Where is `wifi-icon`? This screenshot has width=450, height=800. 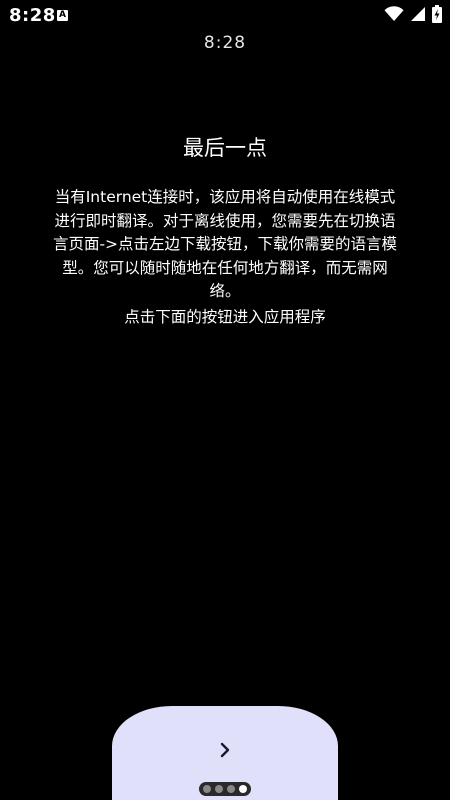 wifi-icon is located at coordinates (394, 16).